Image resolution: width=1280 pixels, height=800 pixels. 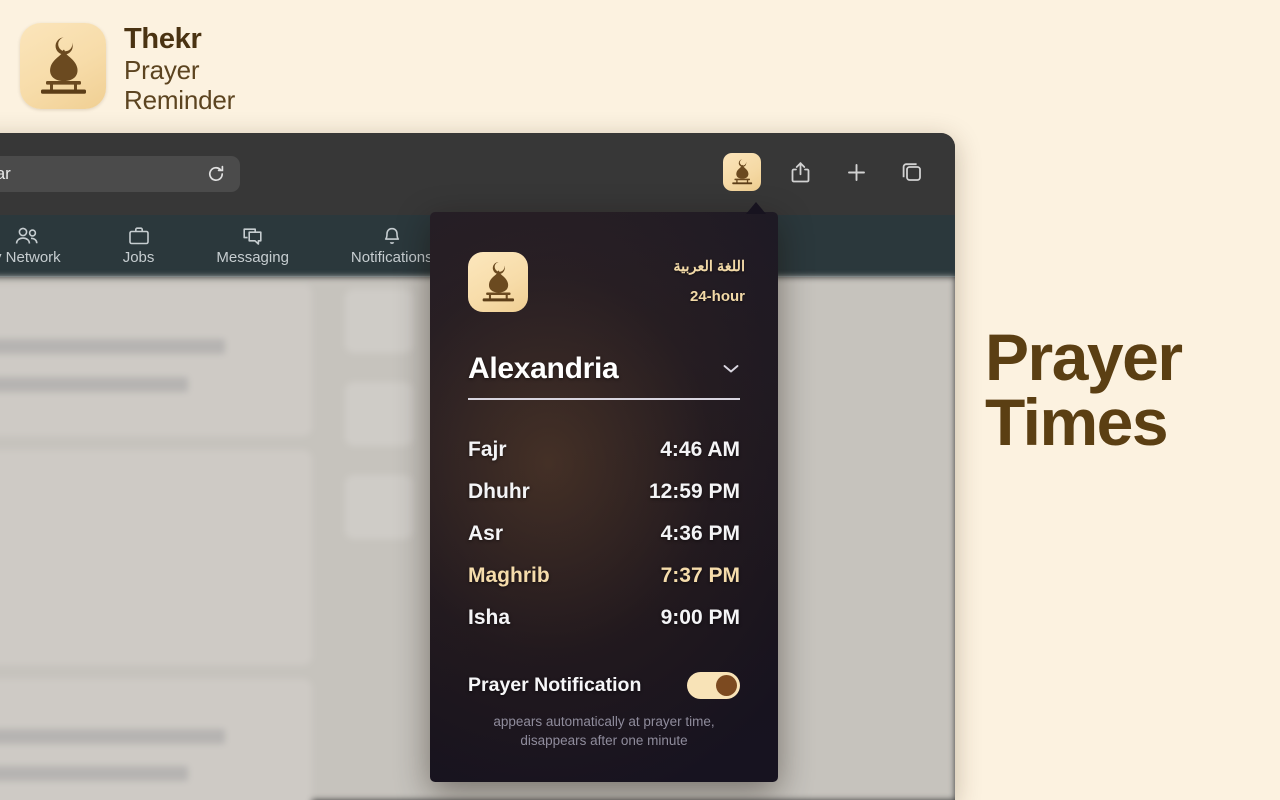 I want to click on nav-item-notifications: Notifications, so click(x=392, y=246).